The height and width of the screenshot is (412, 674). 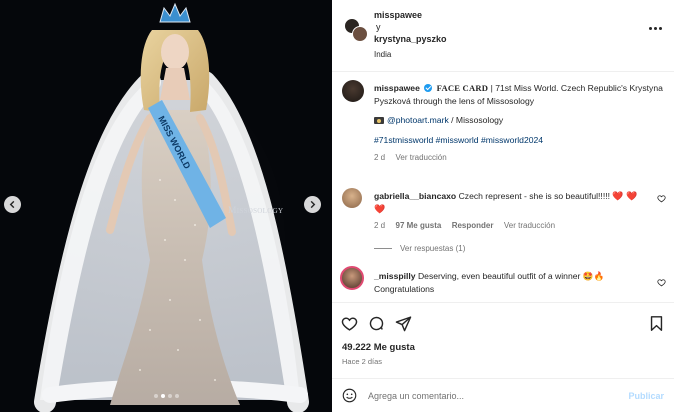 What do you see at coordinates (403, 323) in the screenshot?
I see `share-send-icon` at bounding box center [403, 323].